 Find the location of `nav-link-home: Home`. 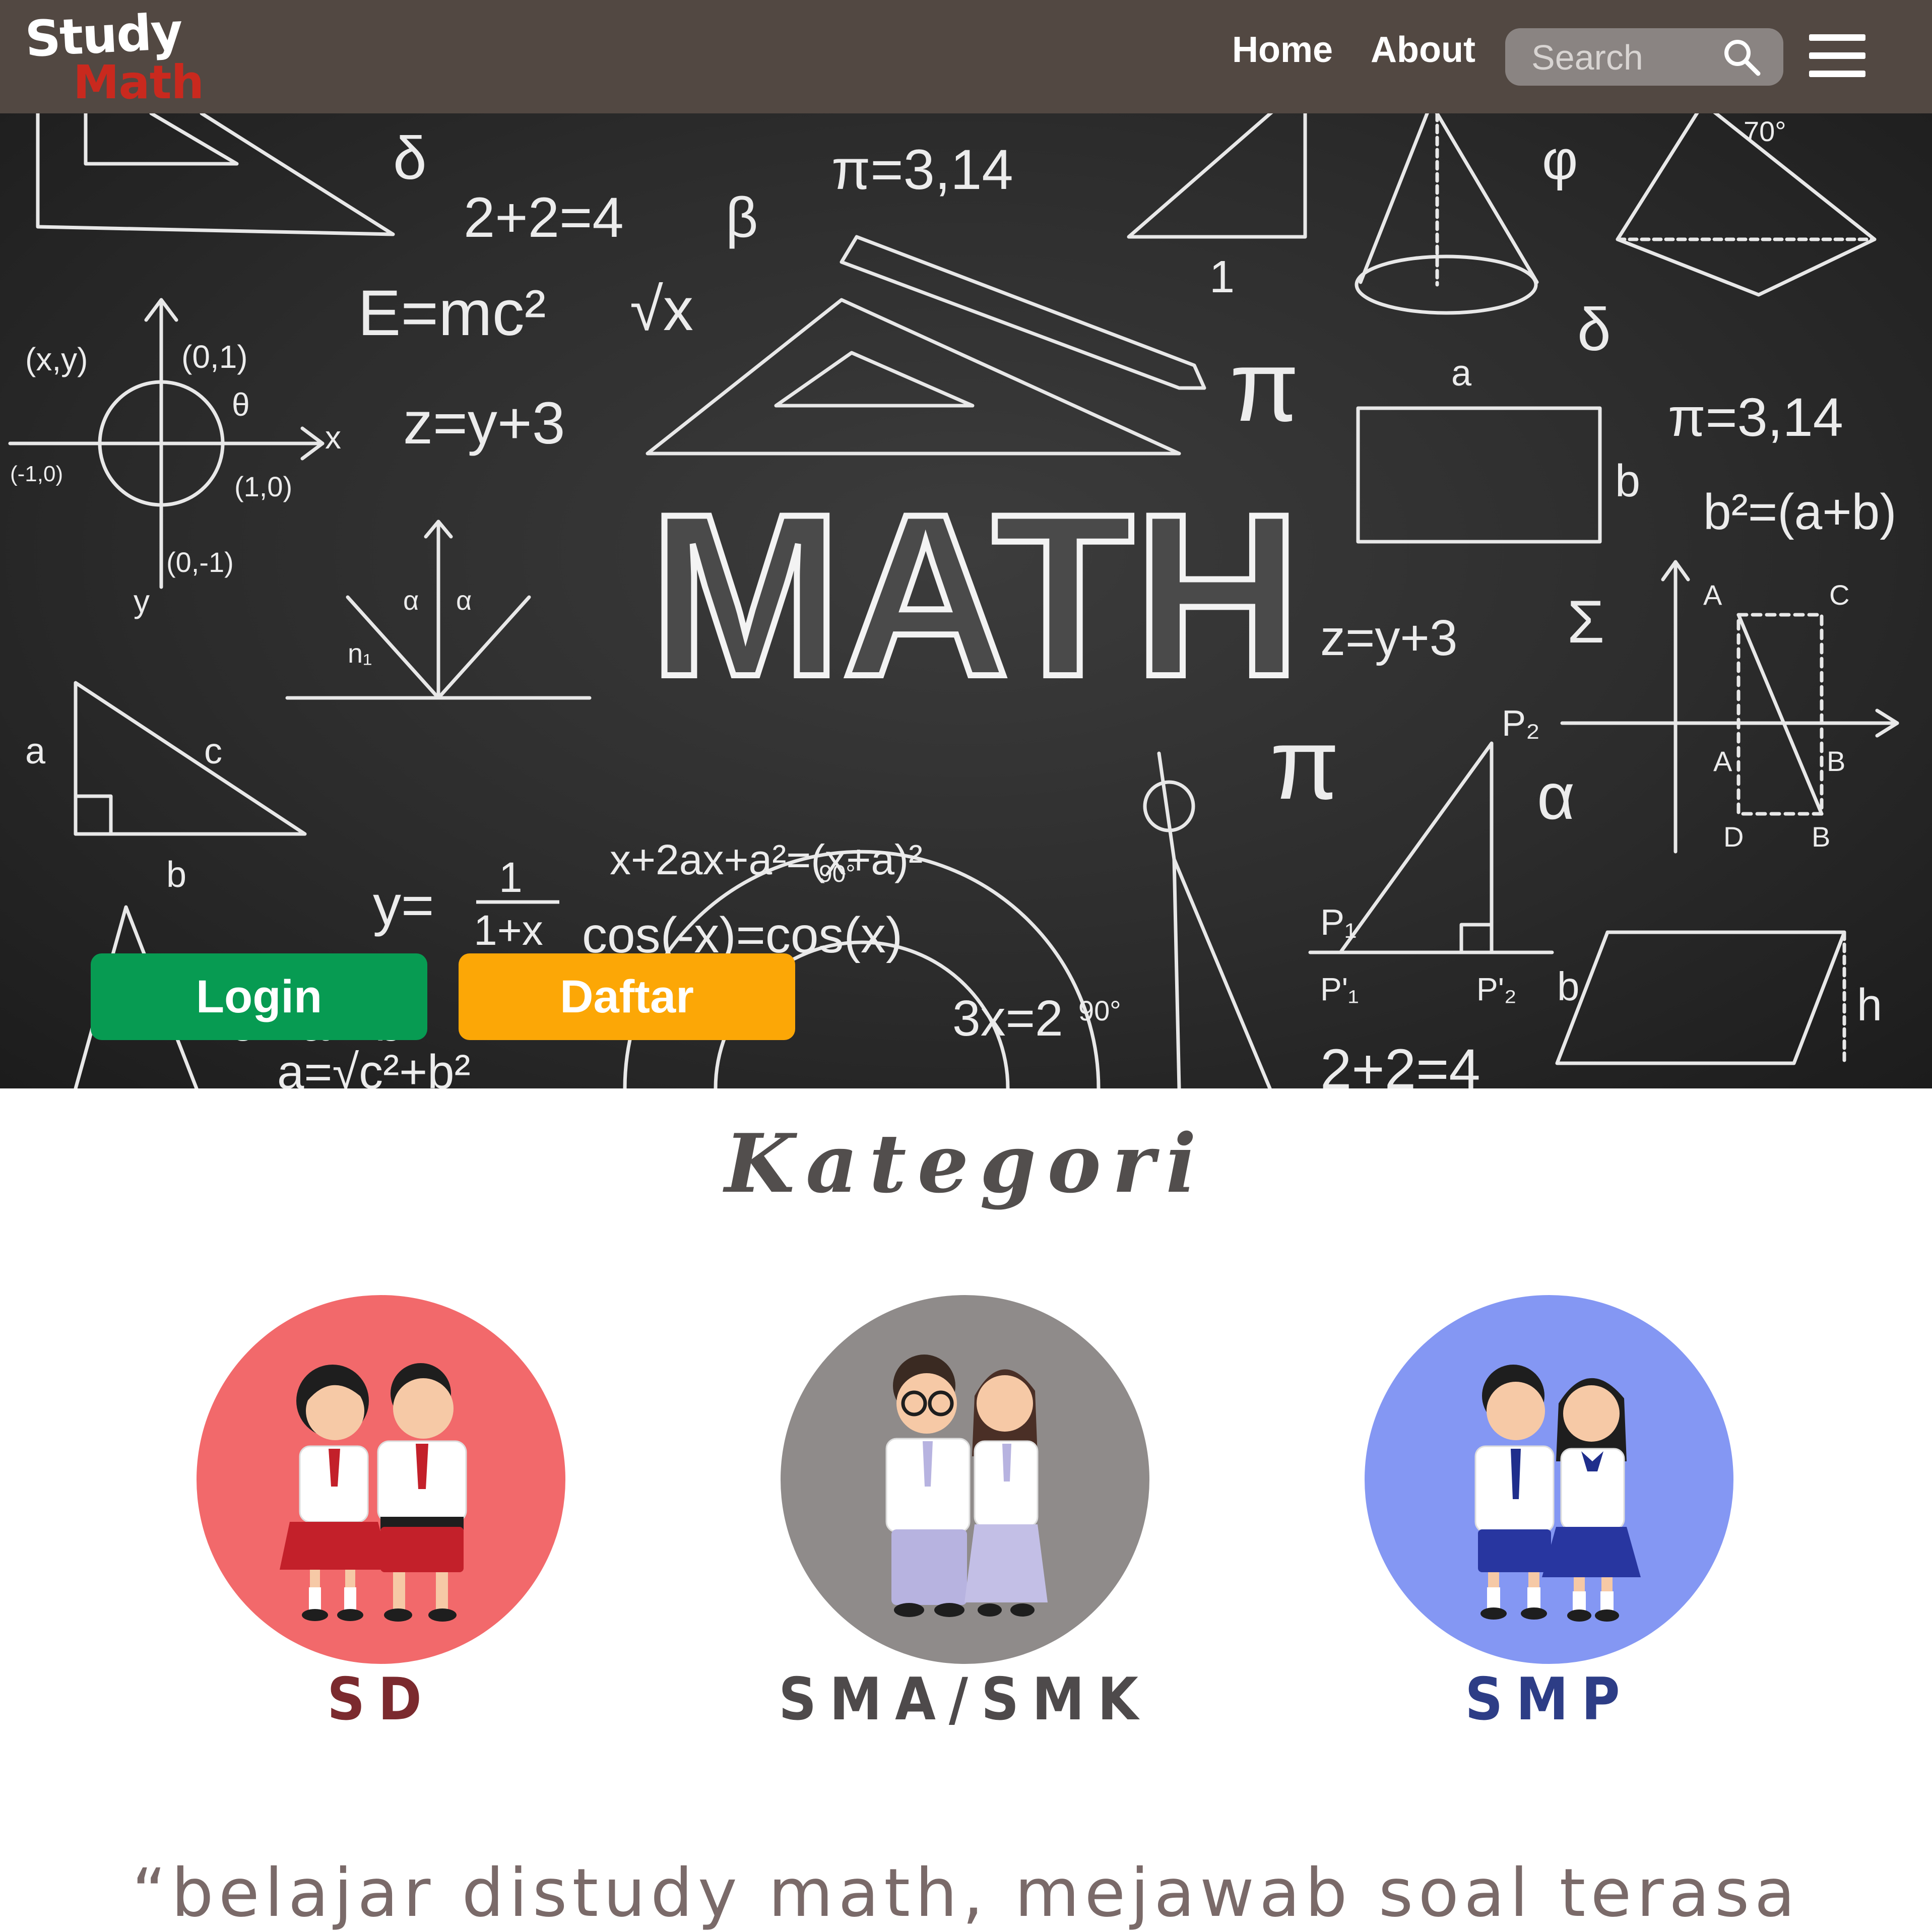

nav-link-home: Home is located at coordinates (1282, 50).